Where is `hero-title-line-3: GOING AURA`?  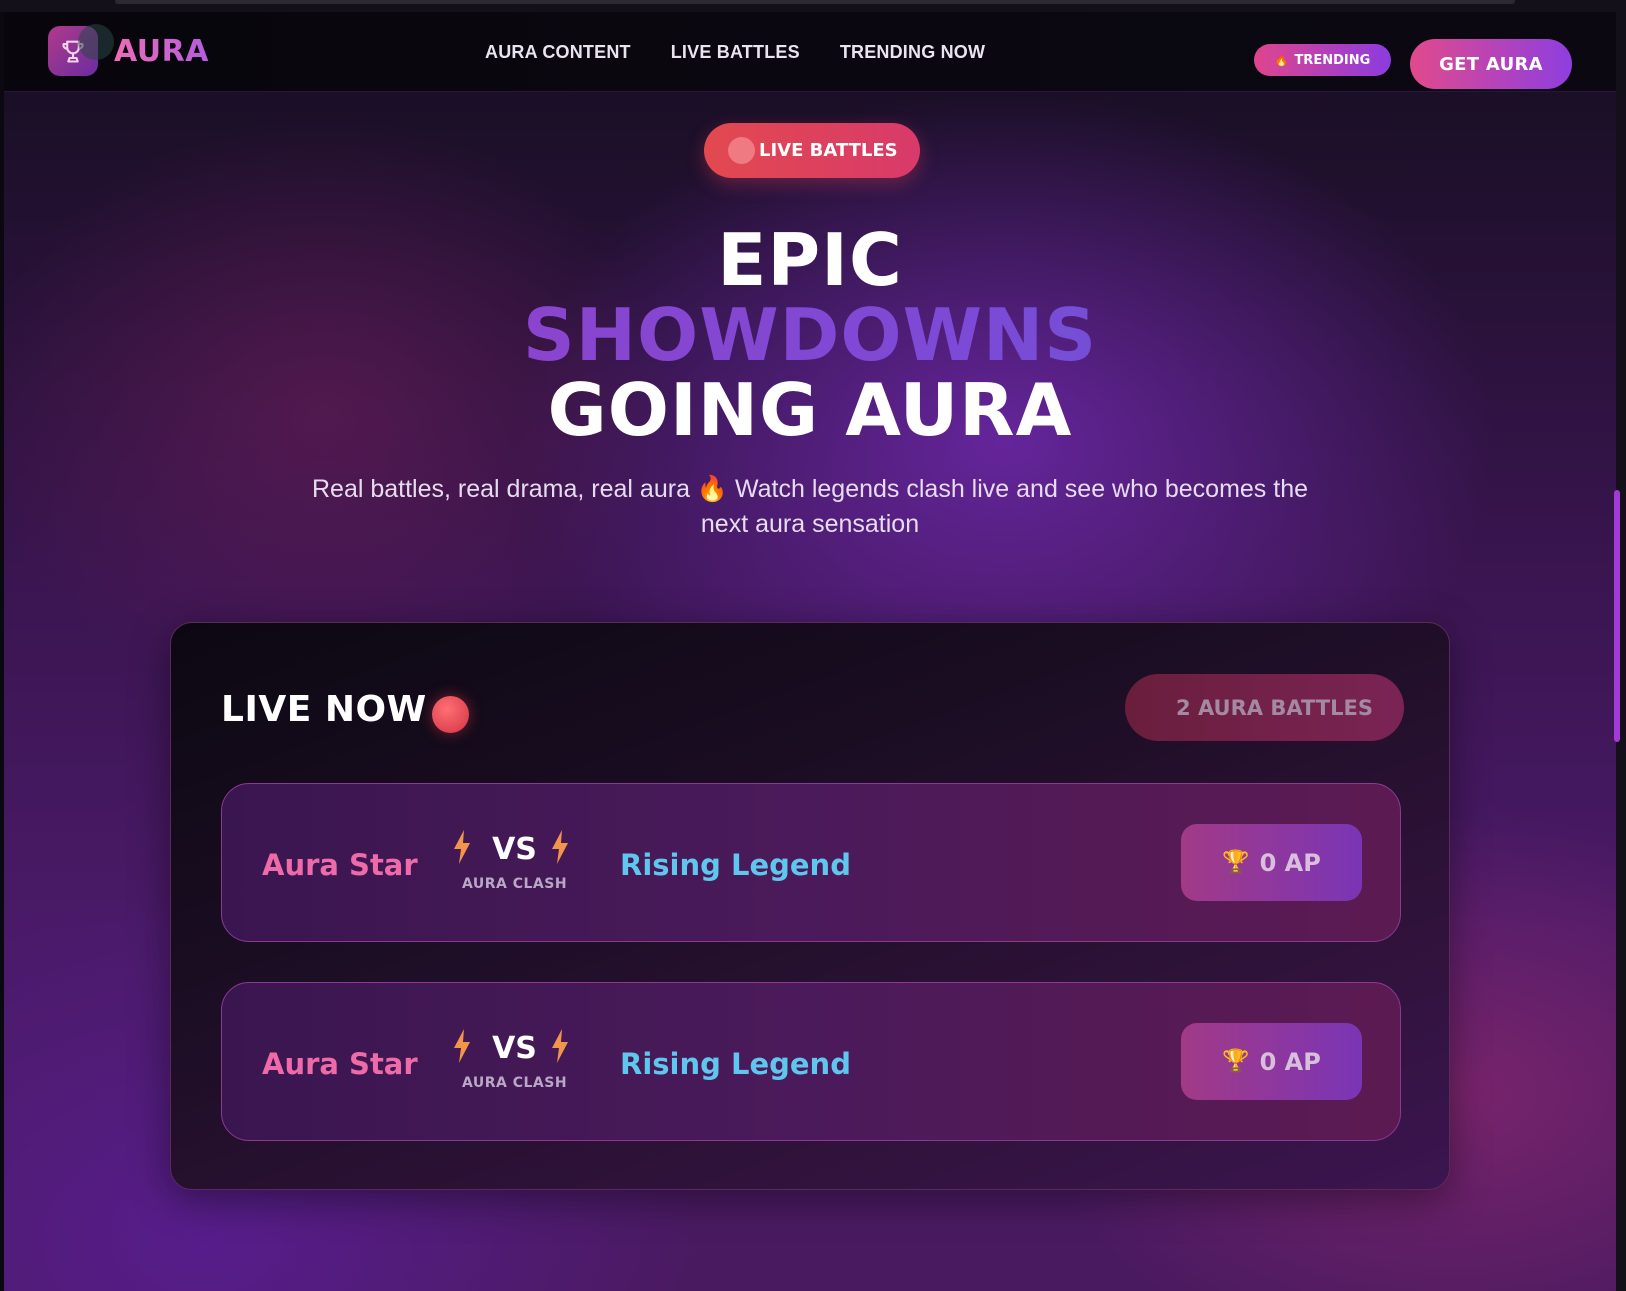
hero-title-line-3: GOING AURA is located at coordinates (810, 410).